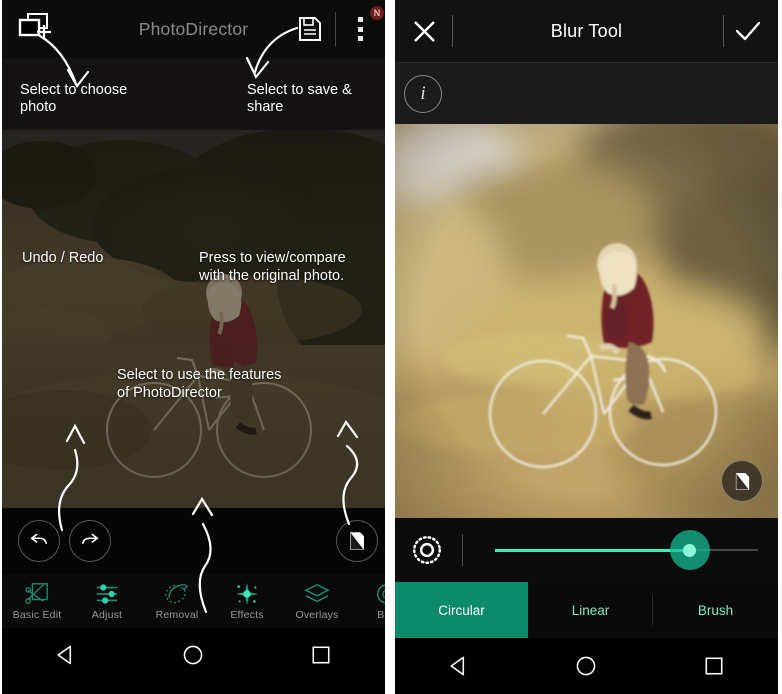 This screenshot has width=782, height=694. Describe the element at coordinates (299, 98) in the screenshot. I see `hint-save-share: Select to save & share` at that location.